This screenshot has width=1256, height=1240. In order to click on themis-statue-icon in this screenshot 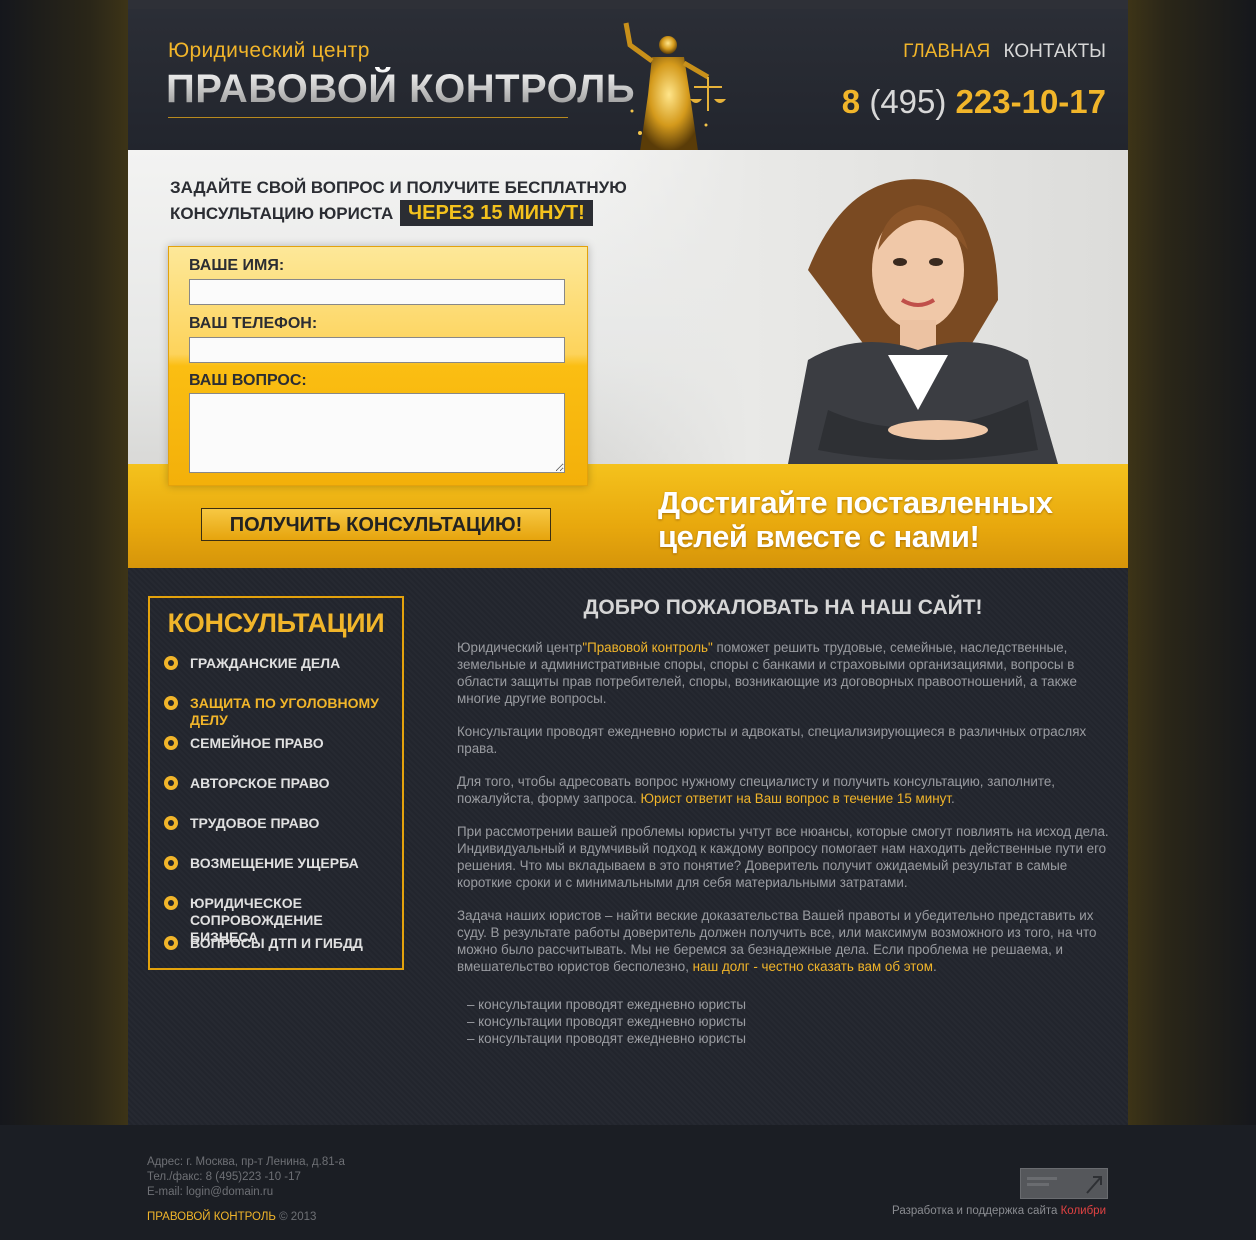, I will do `click(674, 86)`.